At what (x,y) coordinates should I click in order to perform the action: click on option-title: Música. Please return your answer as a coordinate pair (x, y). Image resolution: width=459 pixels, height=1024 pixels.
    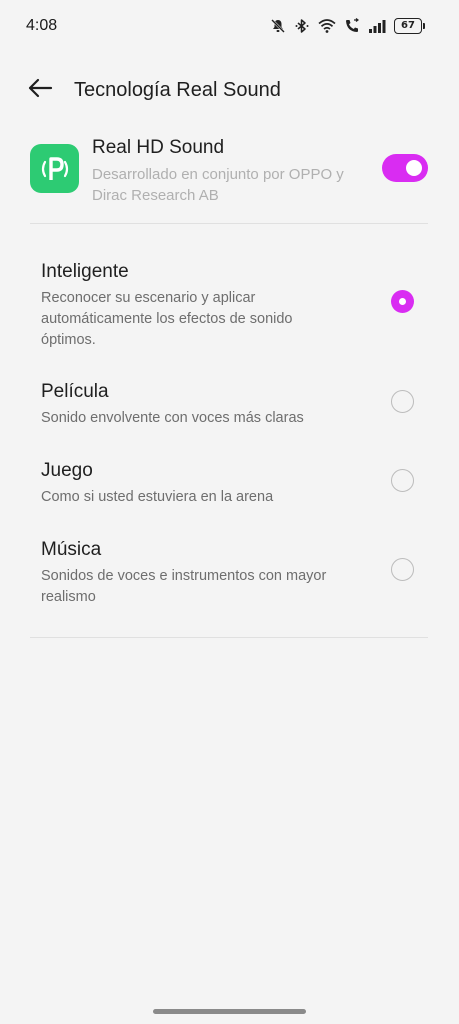
    Looking at the image, I should click on (71, 549).